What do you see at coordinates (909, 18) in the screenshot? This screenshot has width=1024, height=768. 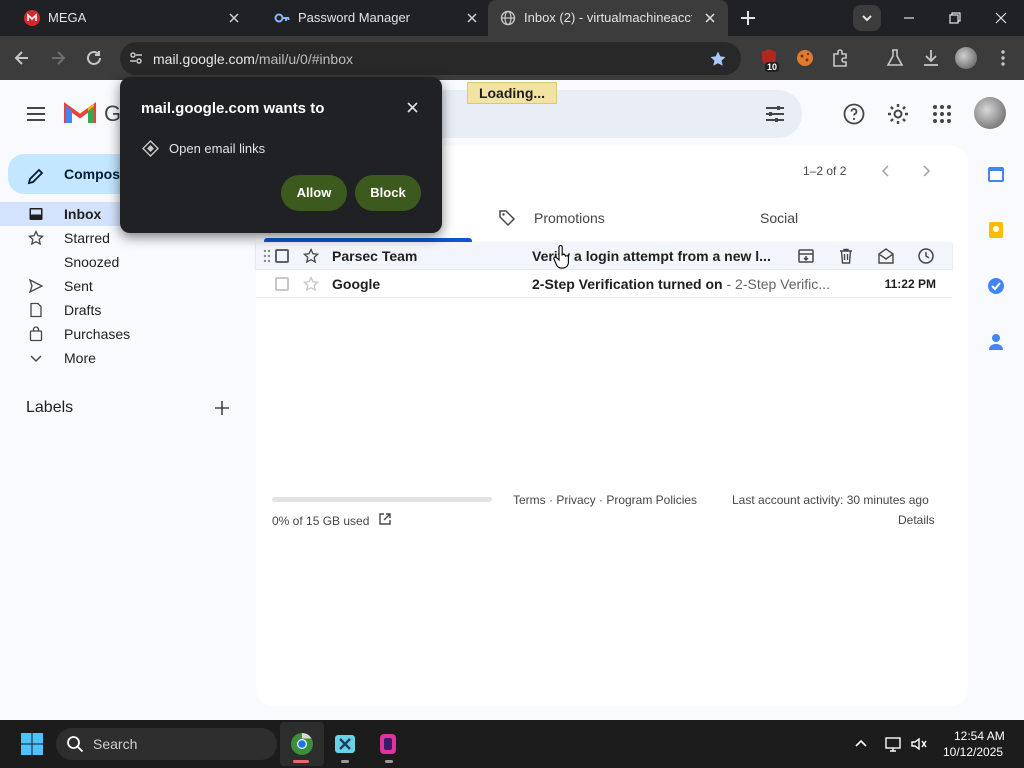 I see `minimize-icon` at bounding box center [909, 18].